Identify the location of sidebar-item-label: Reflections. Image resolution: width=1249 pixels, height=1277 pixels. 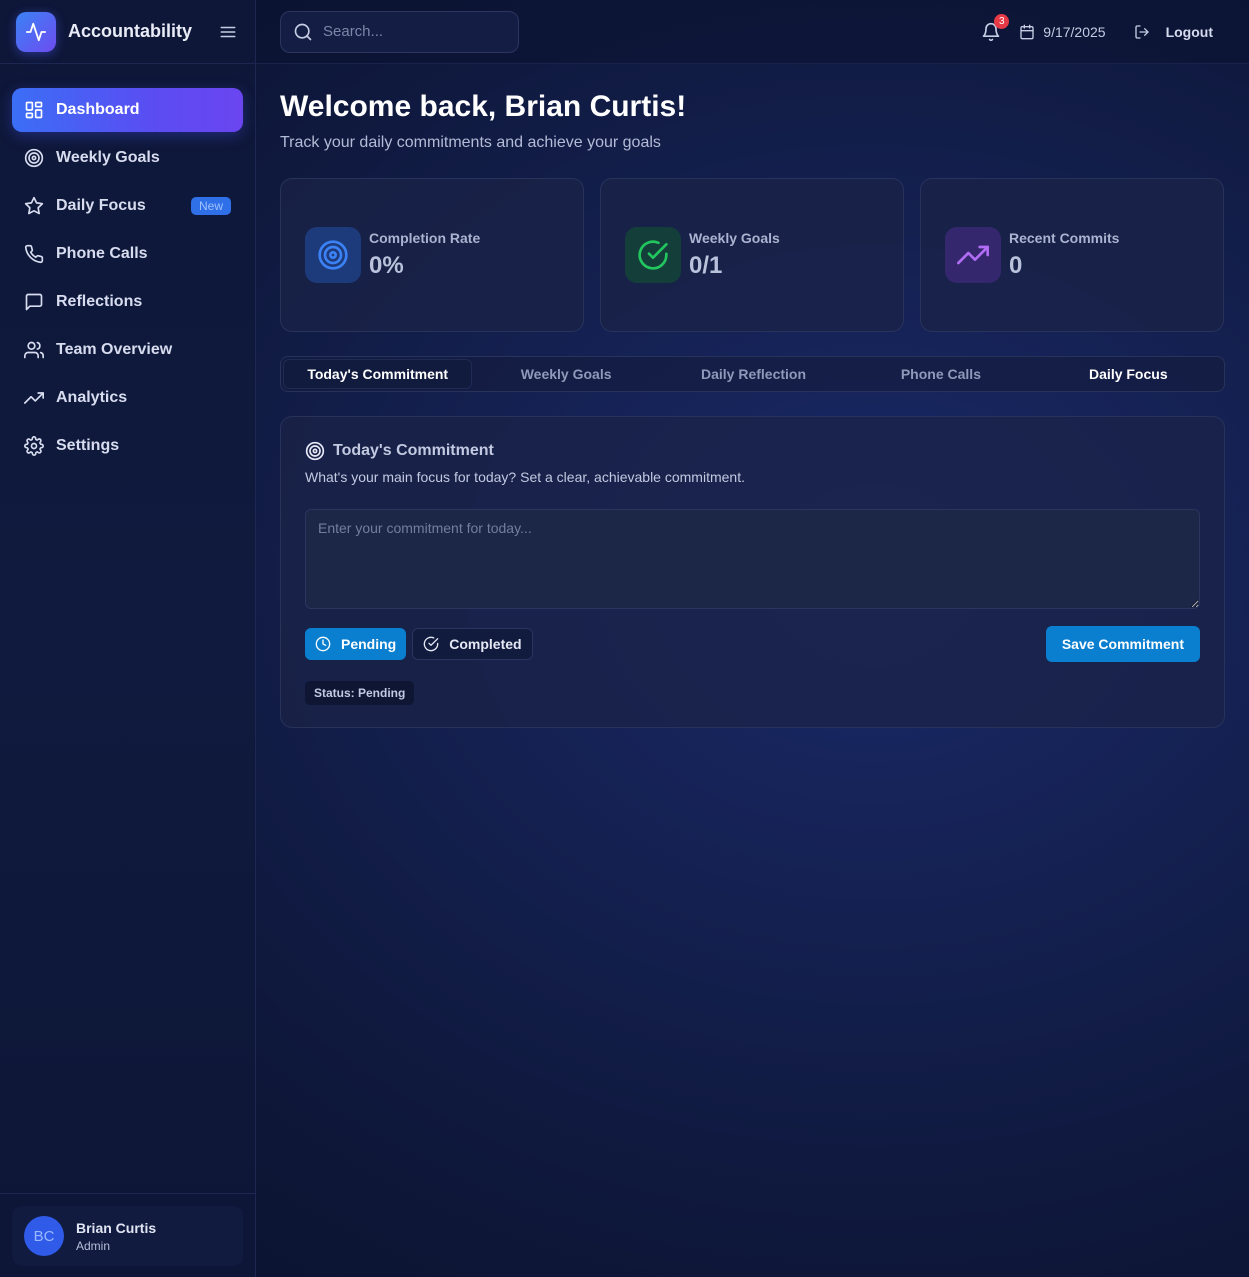
(99, 301).